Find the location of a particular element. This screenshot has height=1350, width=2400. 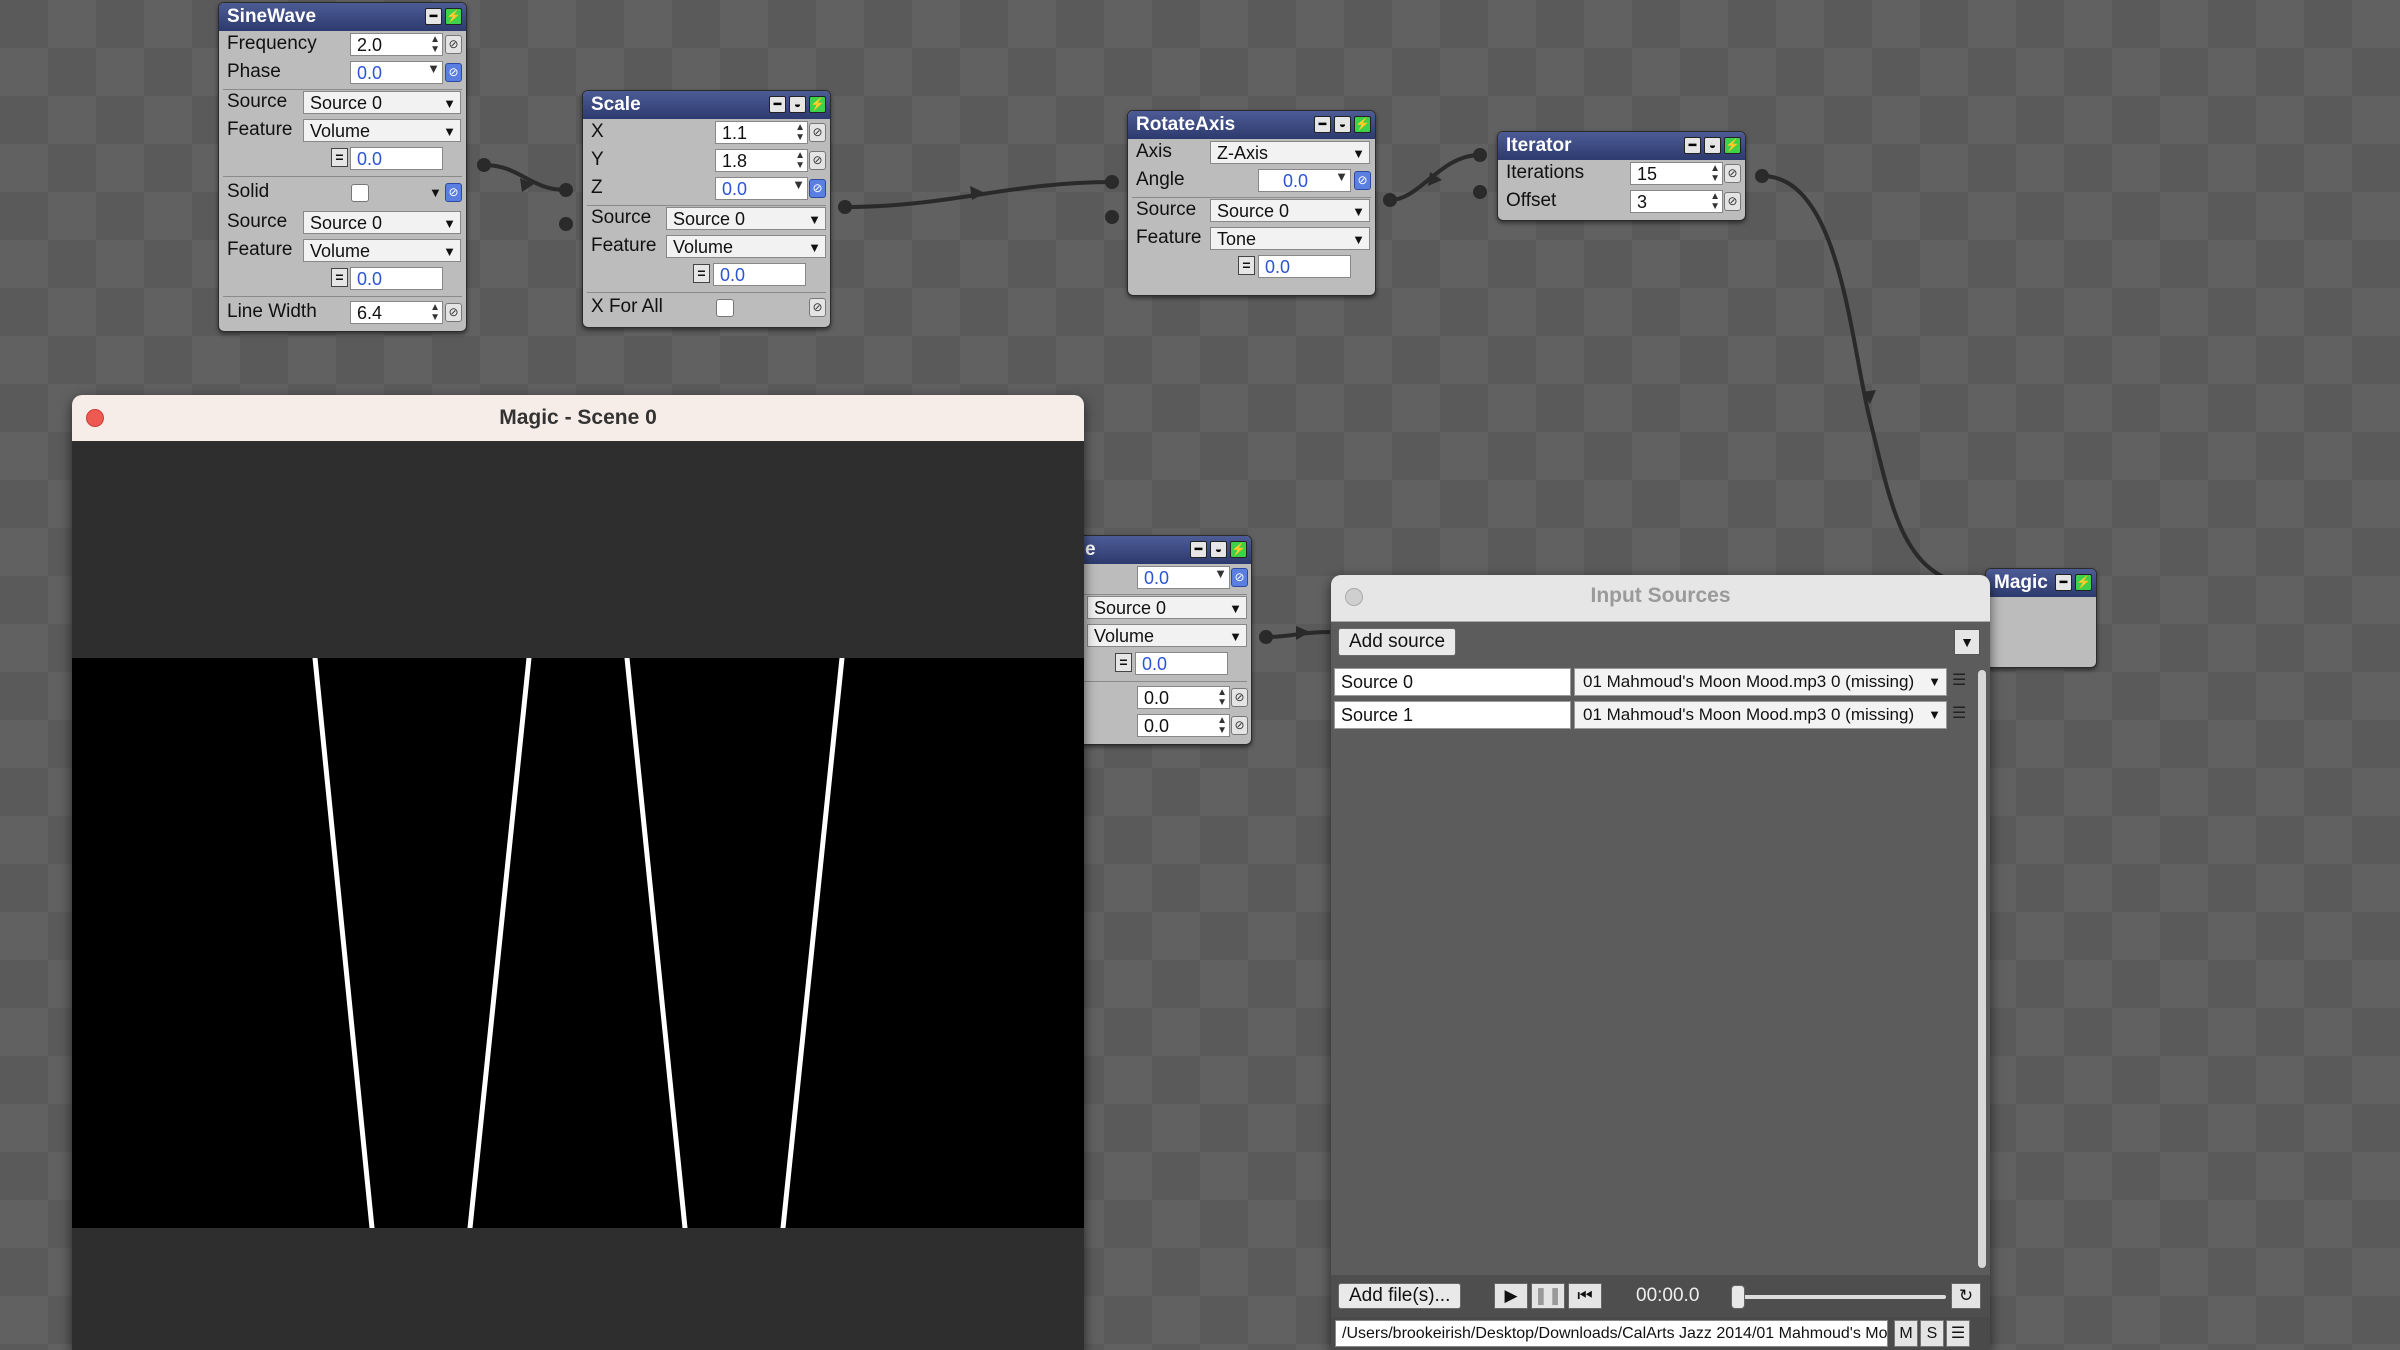

z-input: 0.0 ▼ is located at coordinates (761, 188).